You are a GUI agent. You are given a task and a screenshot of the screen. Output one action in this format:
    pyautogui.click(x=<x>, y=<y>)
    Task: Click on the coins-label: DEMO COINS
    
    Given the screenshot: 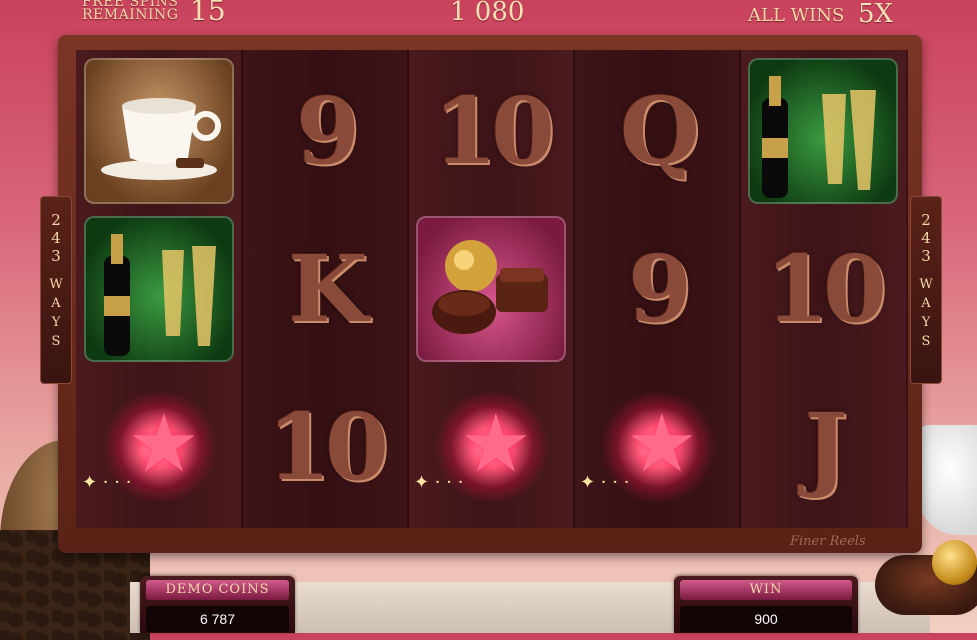 What is the action you would take?
    pyautogui.click(x=217, y=590)
    